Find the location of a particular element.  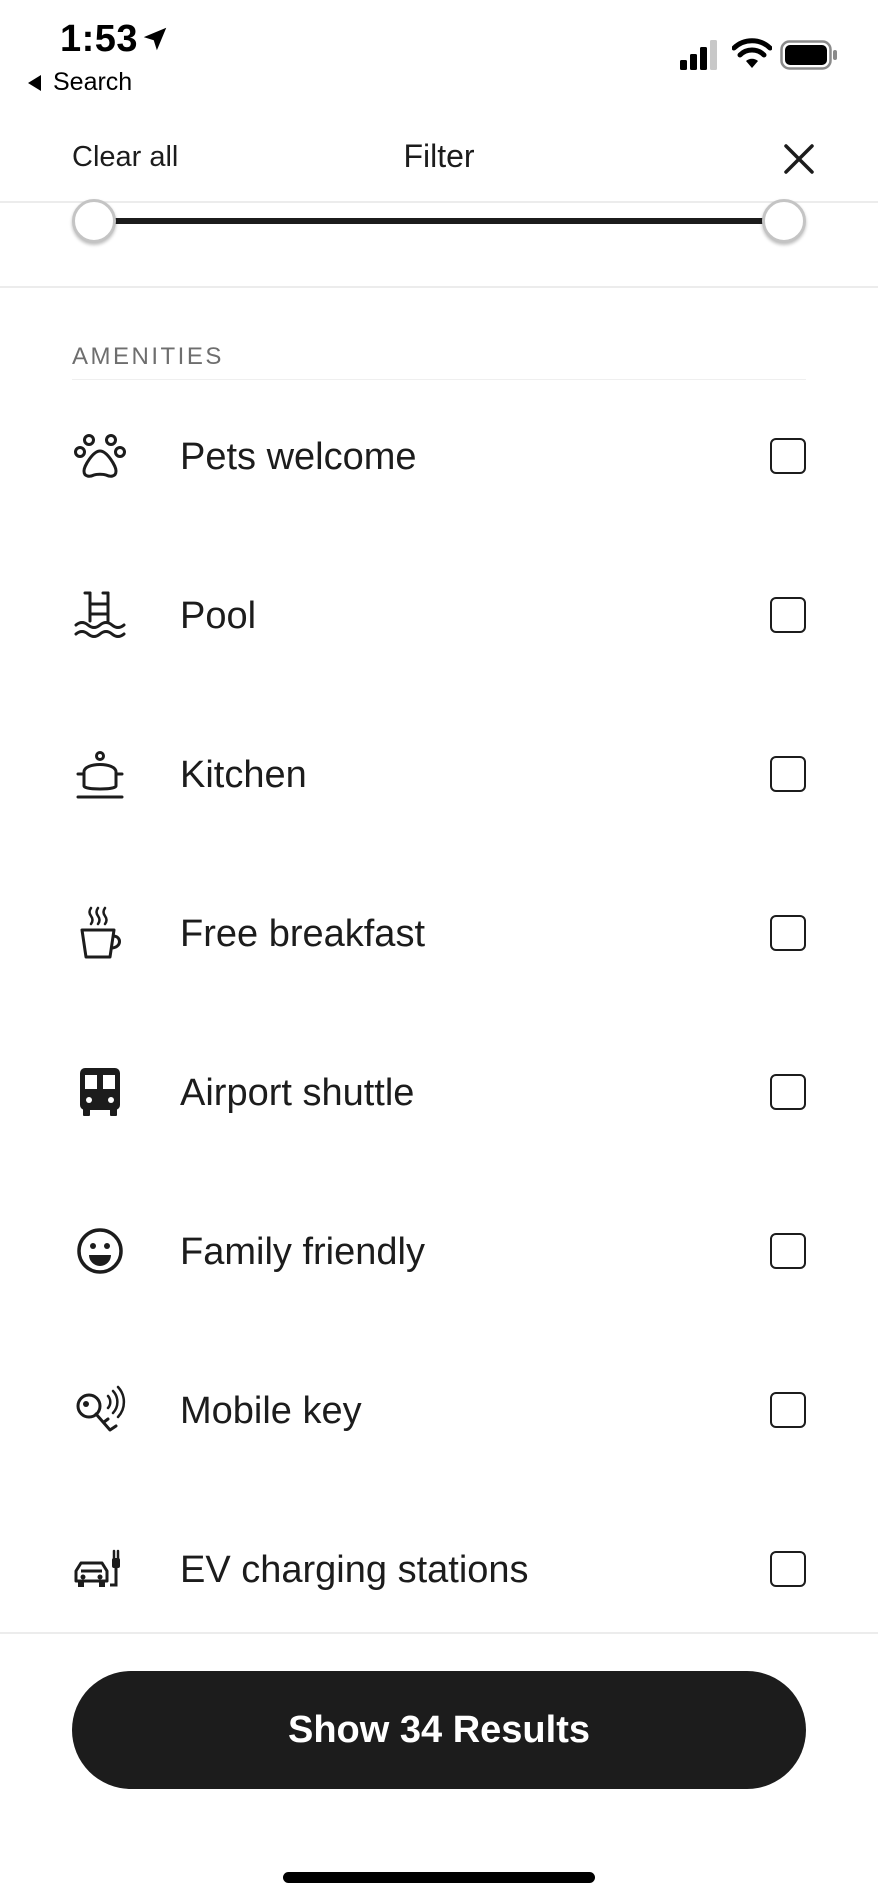

pool-icon is located at coordinates (100, 614).